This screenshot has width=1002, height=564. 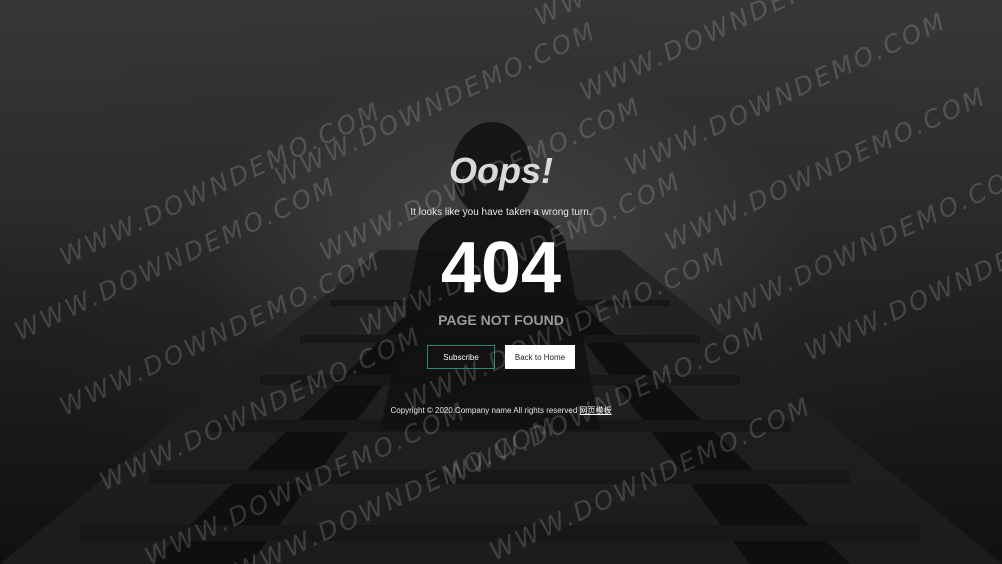 What do you see at coordinates (540, 357) in the screenshot?
I see `back-to-home-button: Back to Home` at bounding box center [540, 357].